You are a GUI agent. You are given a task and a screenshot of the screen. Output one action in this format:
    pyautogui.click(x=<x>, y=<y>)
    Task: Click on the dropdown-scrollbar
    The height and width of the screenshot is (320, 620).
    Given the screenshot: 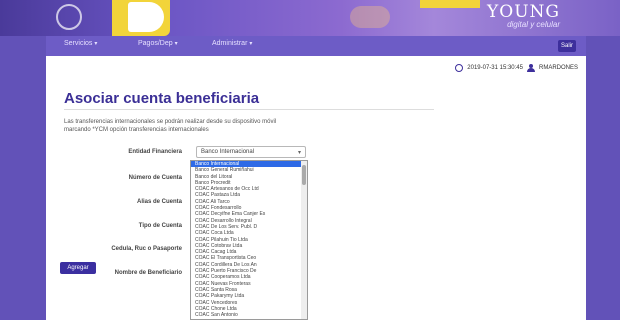 What is the action you would take?
    pyautogui.click(x=304, y=240)
    